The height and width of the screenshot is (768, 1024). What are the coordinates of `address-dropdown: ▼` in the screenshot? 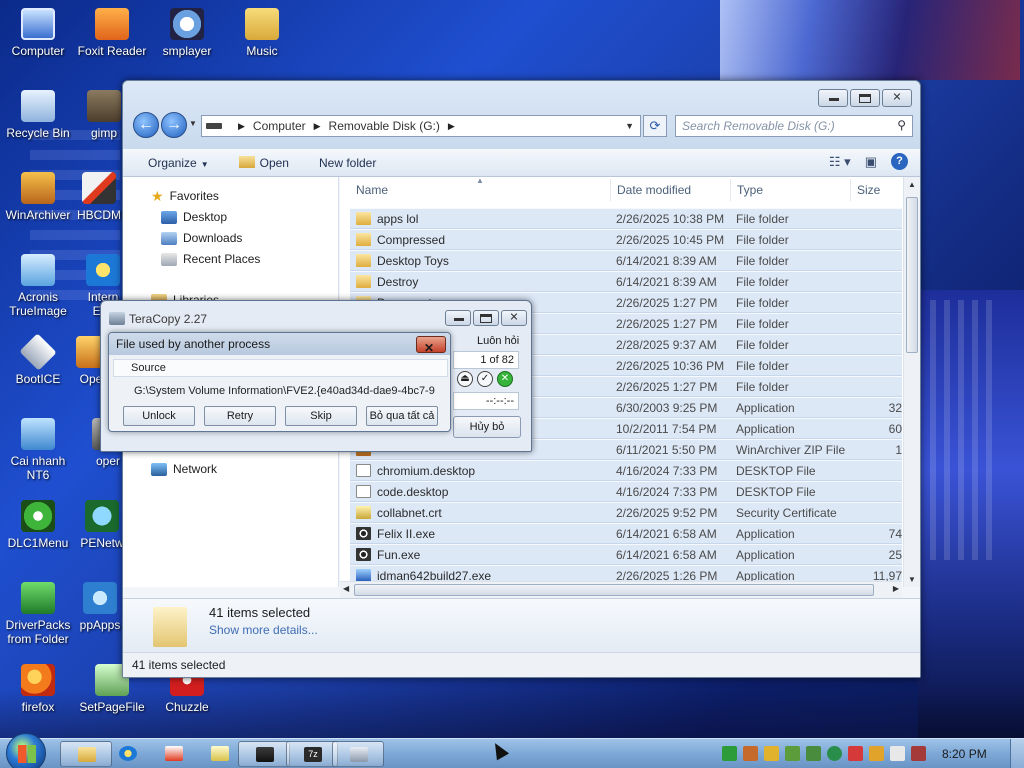 It's located at (629, 126).